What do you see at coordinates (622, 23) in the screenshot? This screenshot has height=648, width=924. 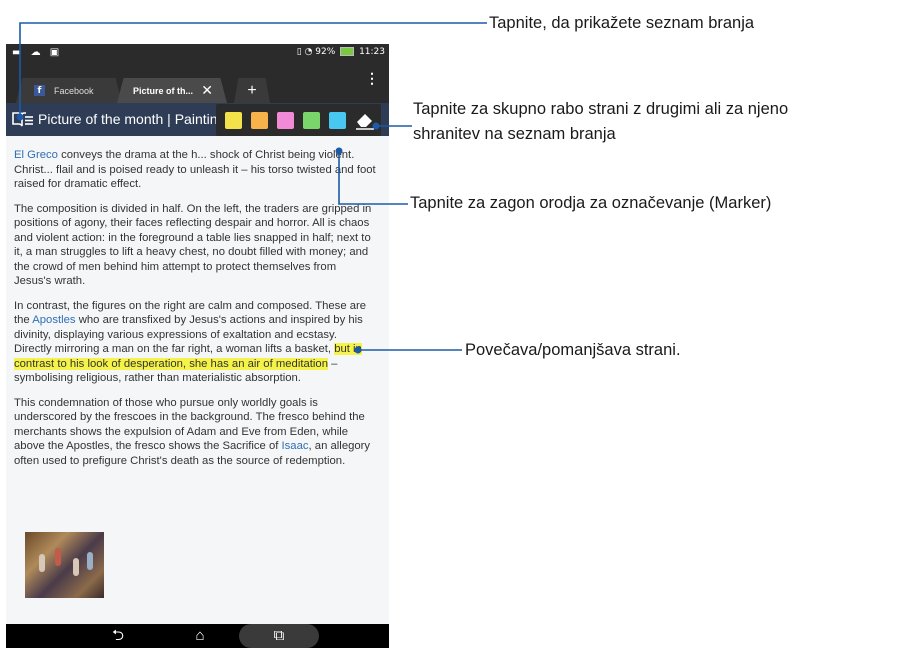 I see `callout-reading-list: Tapnite, da prikažete seznam branja` at bounding box center [622, 23].